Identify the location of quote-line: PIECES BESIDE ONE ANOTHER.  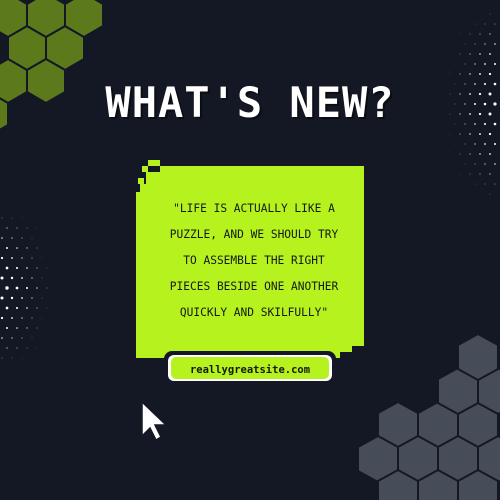
(254, 286).